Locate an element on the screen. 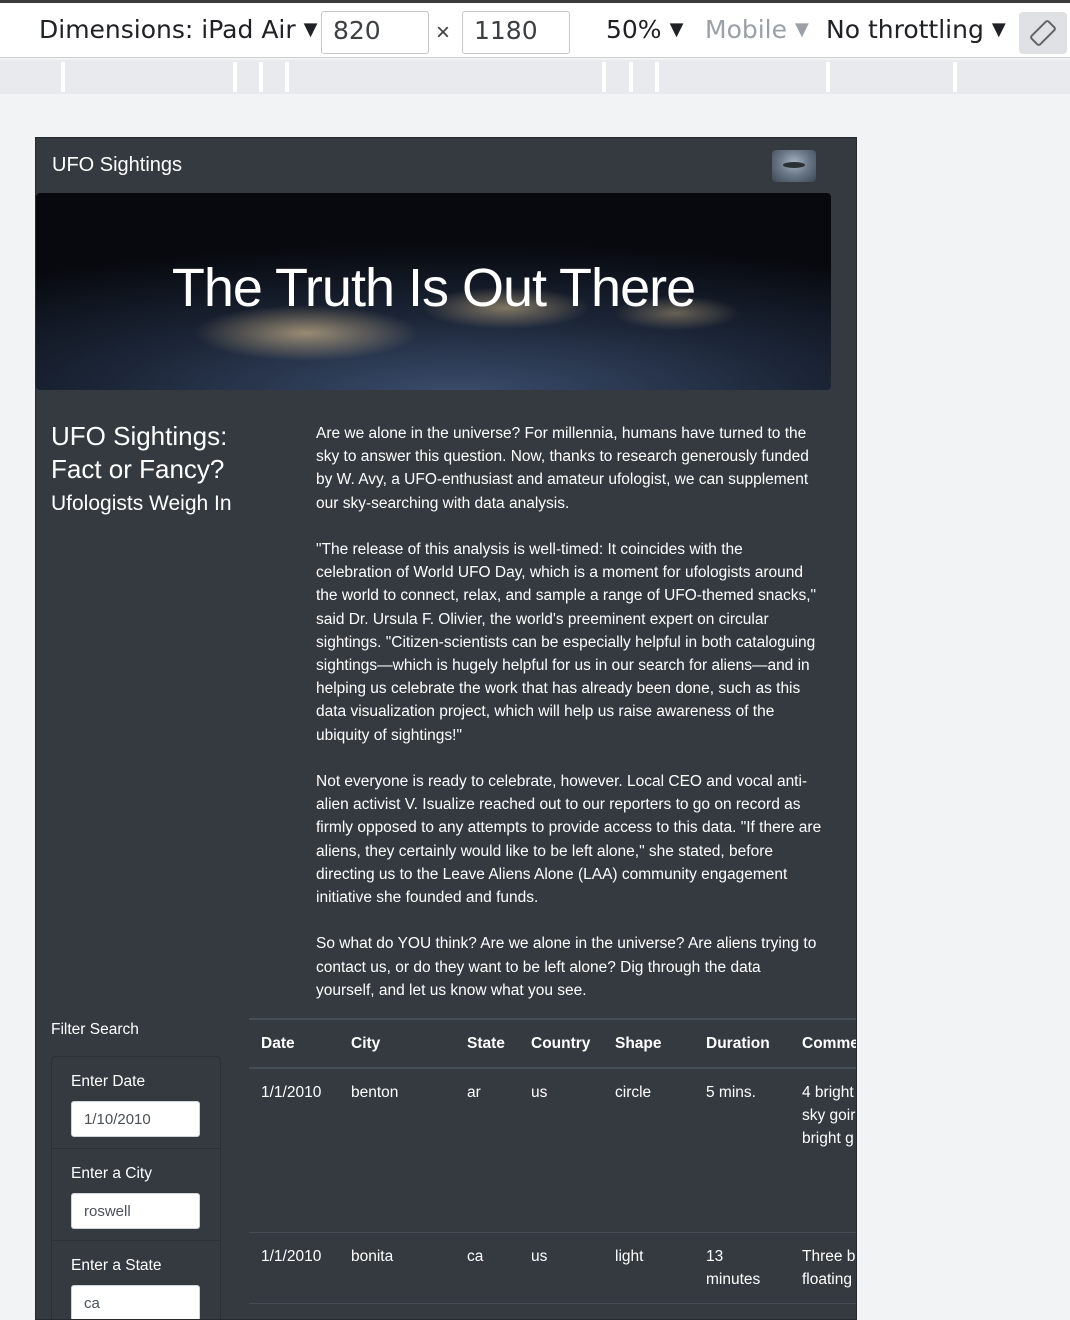  city-input is located at coordinates (135, 1211).